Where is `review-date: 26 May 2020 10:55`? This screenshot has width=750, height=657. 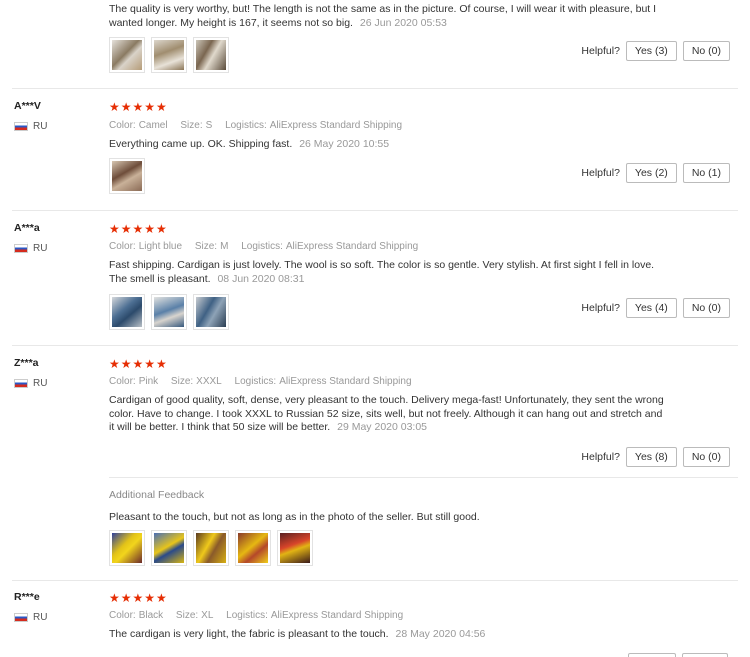
review-date: 26 May 2020 10:55 is located at coordinates (344, 144).